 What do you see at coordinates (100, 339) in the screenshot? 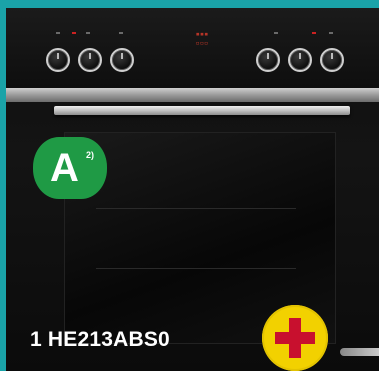
I see `product-model: 1 HE213ABS0` at bounding box center [100, 339].